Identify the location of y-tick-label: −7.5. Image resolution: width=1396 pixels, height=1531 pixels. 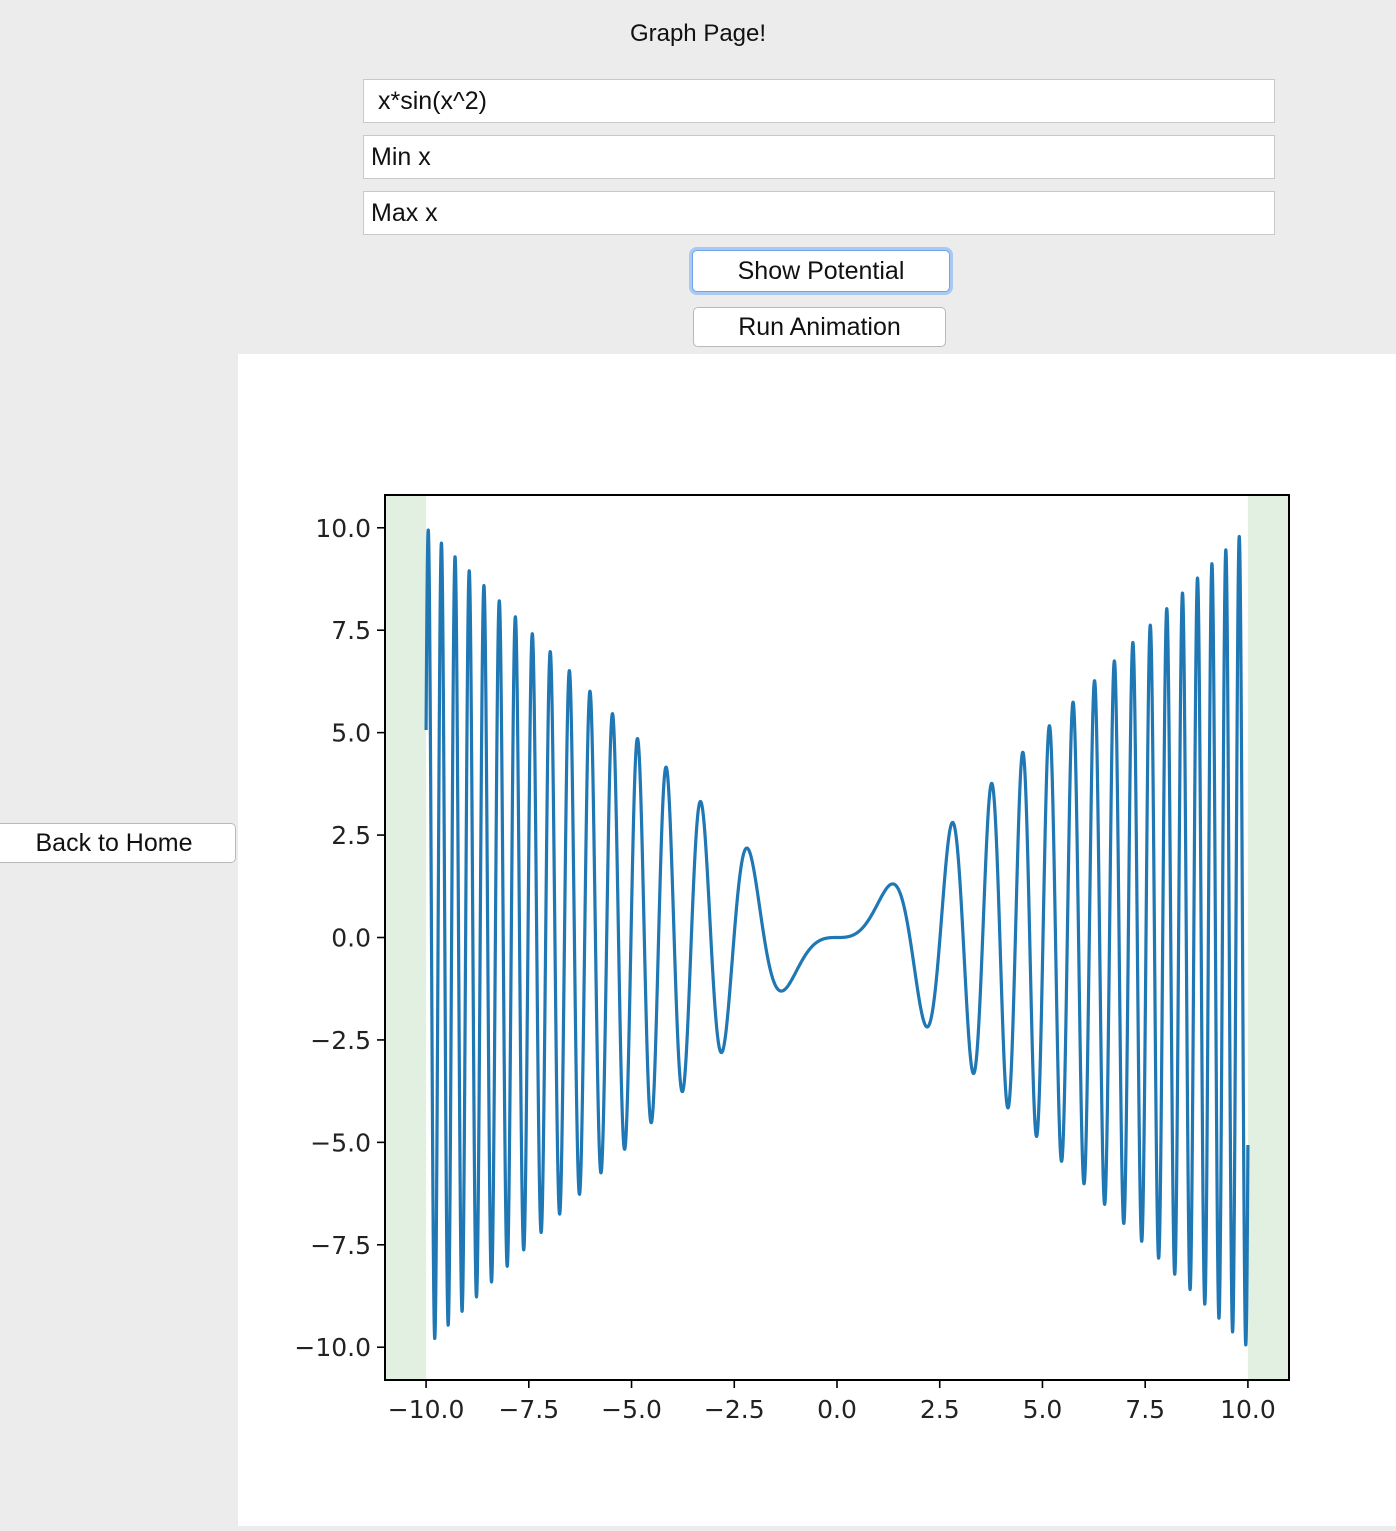
(340, 1245).